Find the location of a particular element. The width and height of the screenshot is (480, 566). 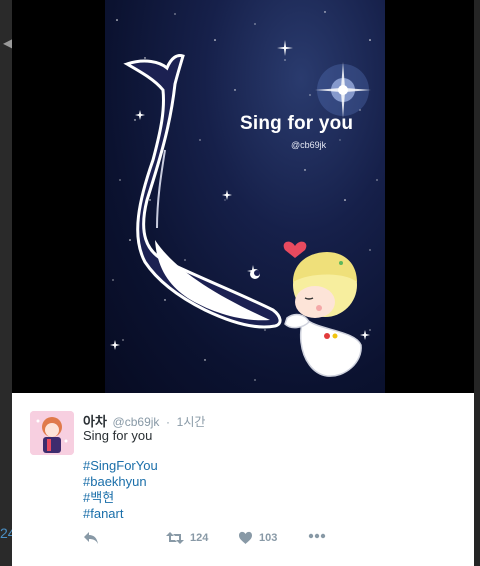

reply-button is located at coordinates (91, 538).